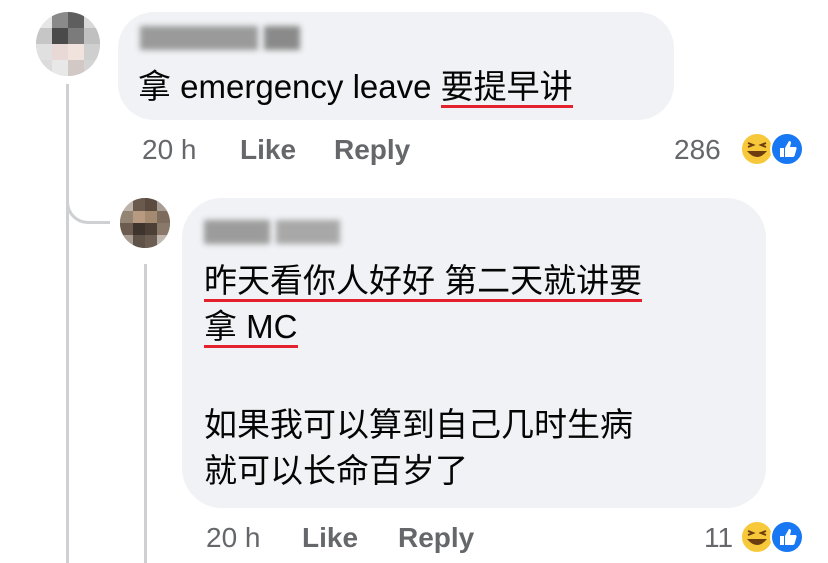 The width and height of the screenshot is (828, 563). What do you see at coordinates (506, 88) in the screenshot?
I see `comment-text-highlight: 要提早讲` at bounding box center [506, 88].